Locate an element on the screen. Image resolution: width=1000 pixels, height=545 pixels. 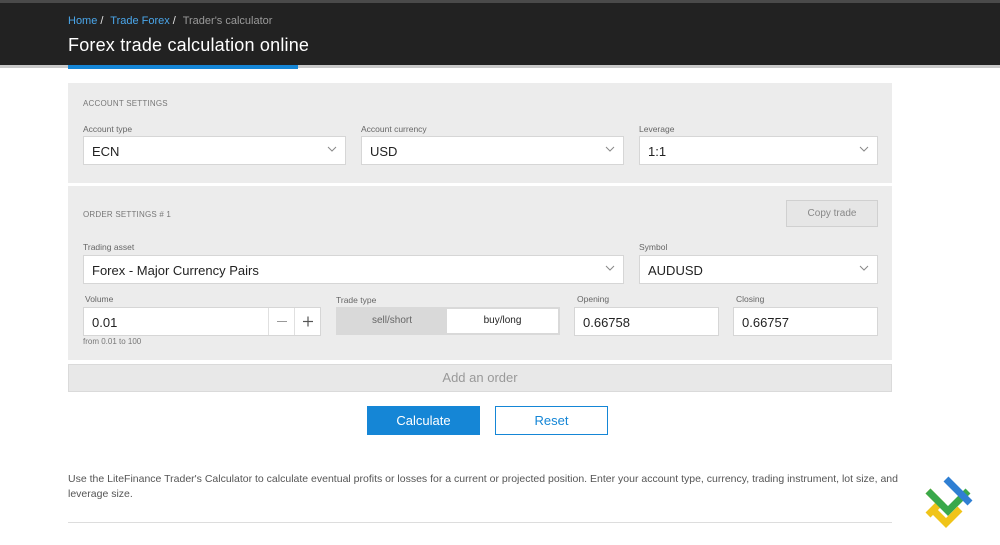
page-title: Forex trade calculation online is located at coordinates (189, 45).